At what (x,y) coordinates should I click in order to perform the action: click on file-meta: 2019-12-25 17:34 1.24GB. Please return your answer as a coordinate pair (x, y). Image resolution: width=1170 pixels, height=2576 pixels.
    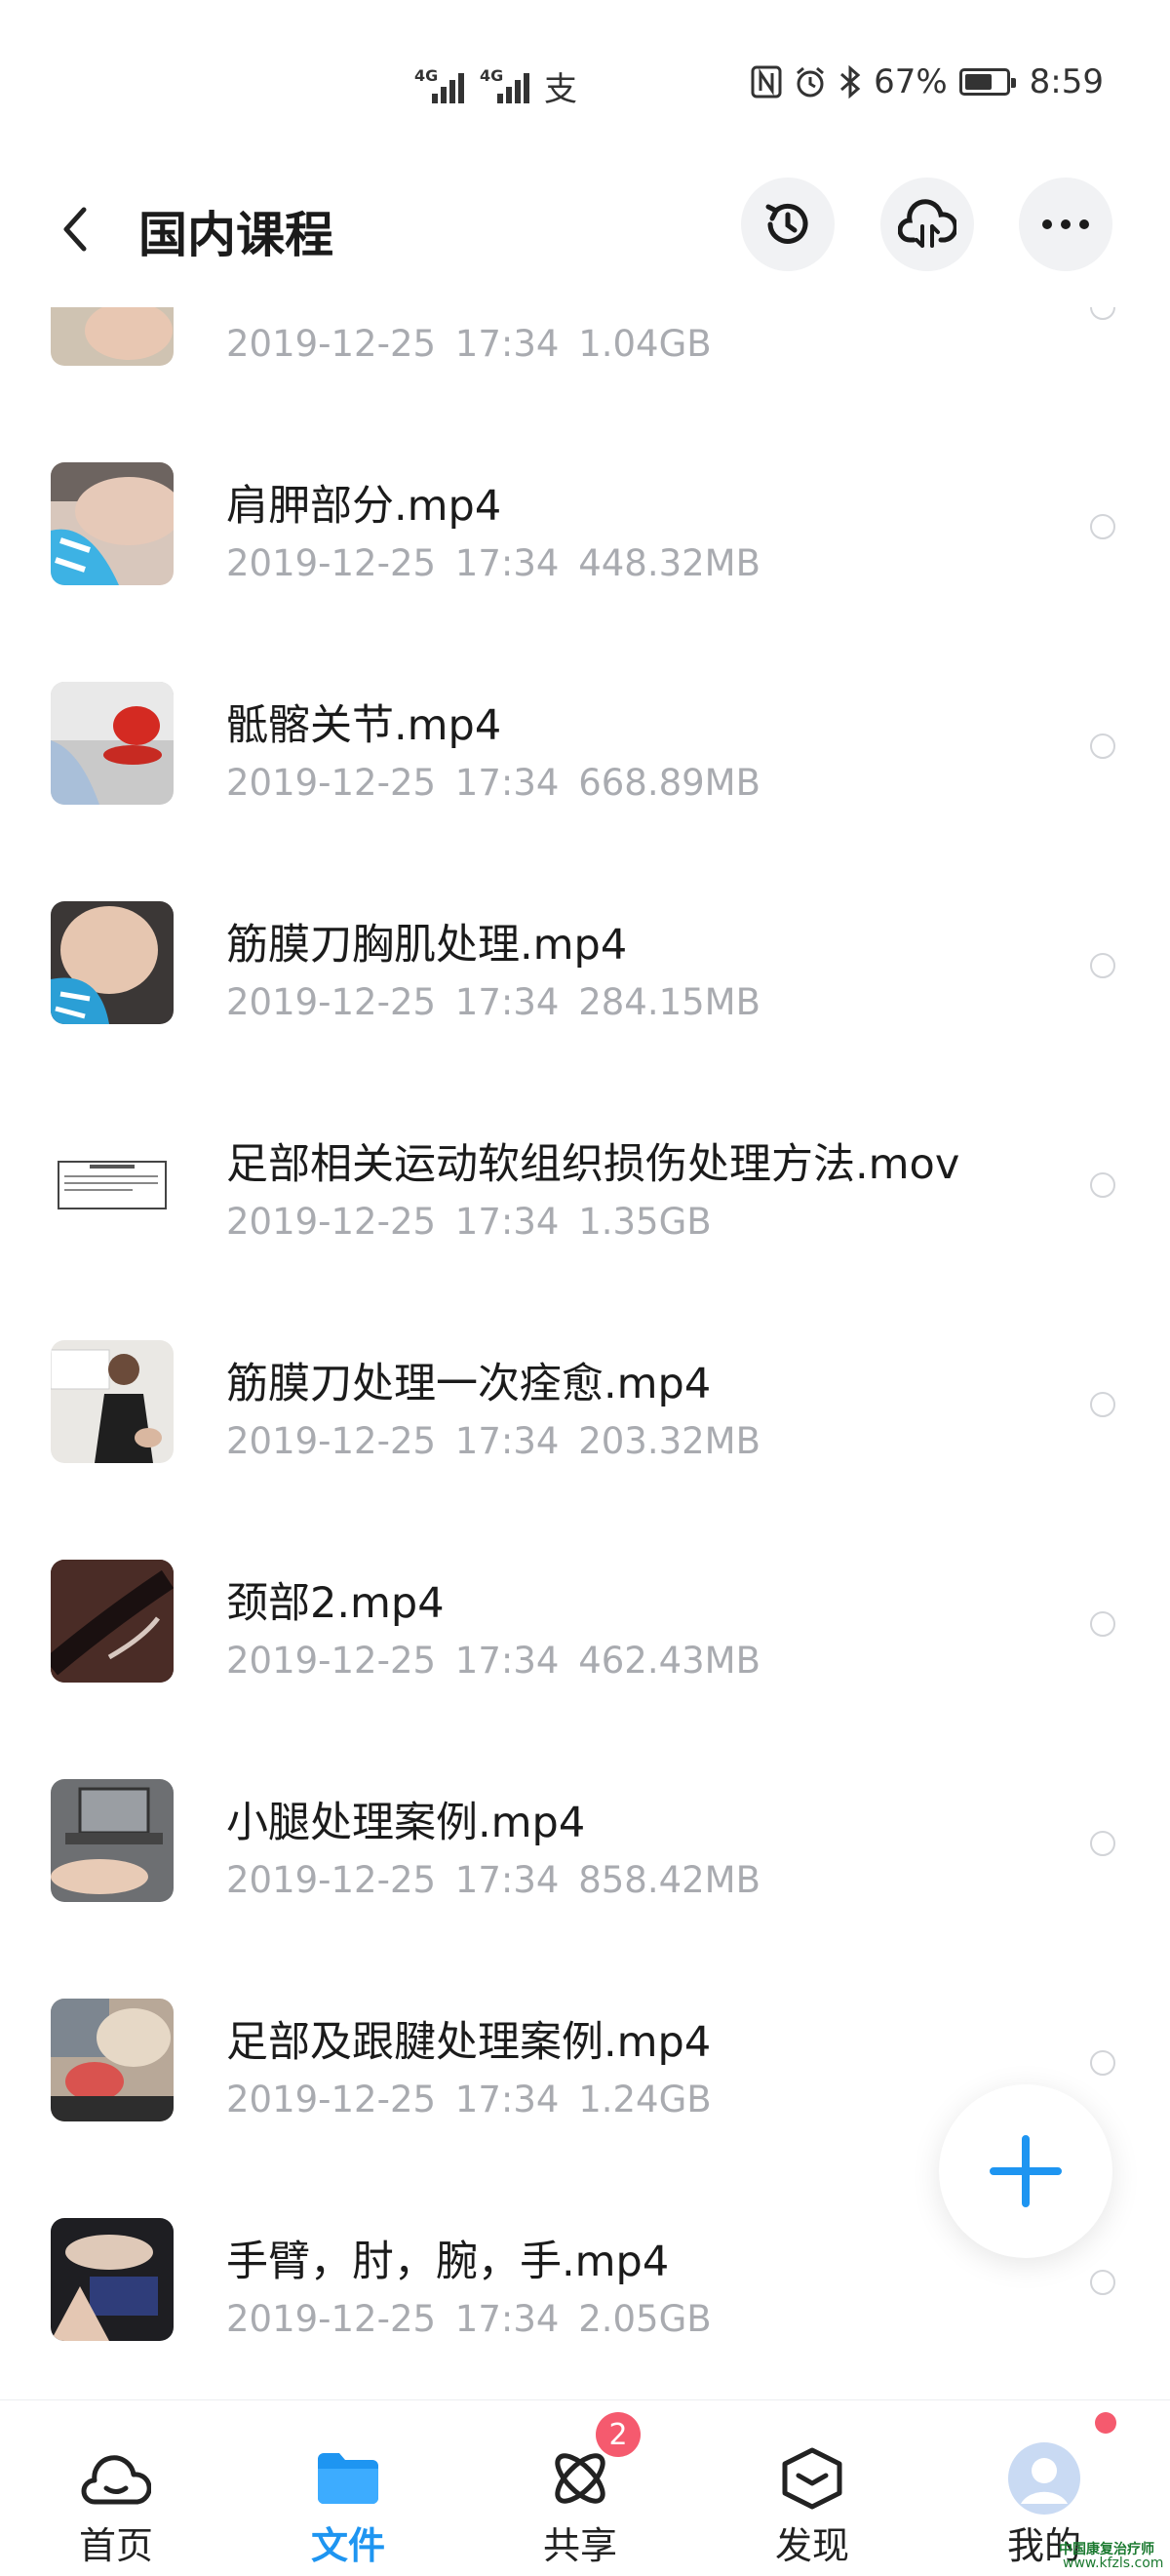
    Looking at the image, I should click on (469, 2099).